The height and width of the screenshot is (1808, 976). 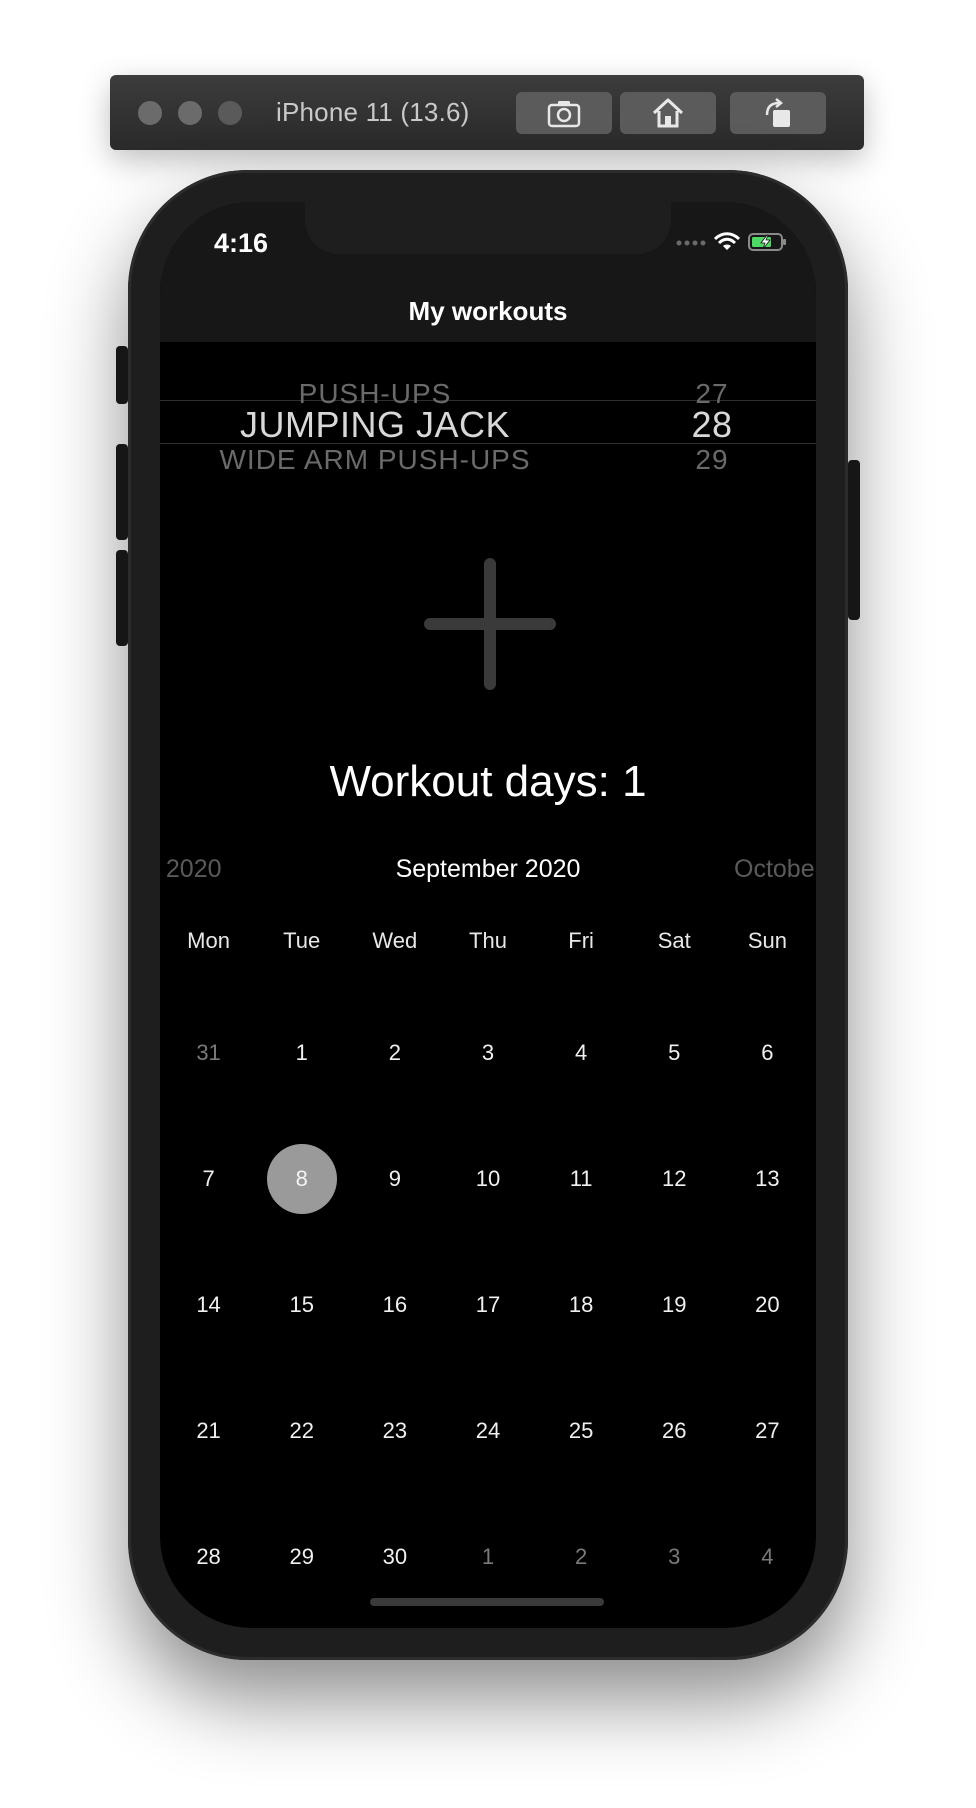 What do you see at coordinates (674, 1053) in the screenshot?
I see `calendar-day: 5` at bounding box center [674, 1053].